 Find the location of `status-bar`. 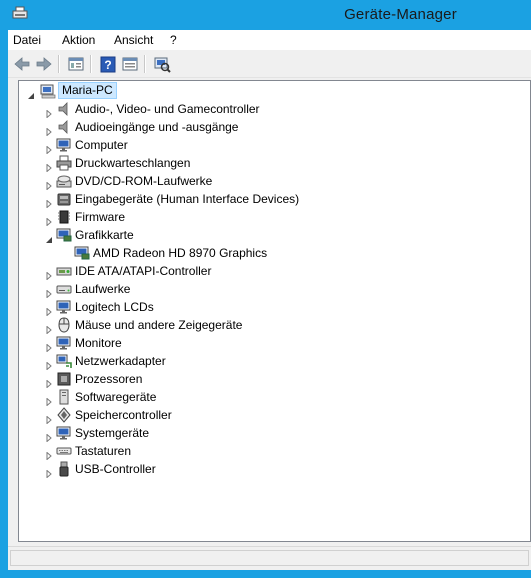

status-bar is located at coordinates (269, 557).